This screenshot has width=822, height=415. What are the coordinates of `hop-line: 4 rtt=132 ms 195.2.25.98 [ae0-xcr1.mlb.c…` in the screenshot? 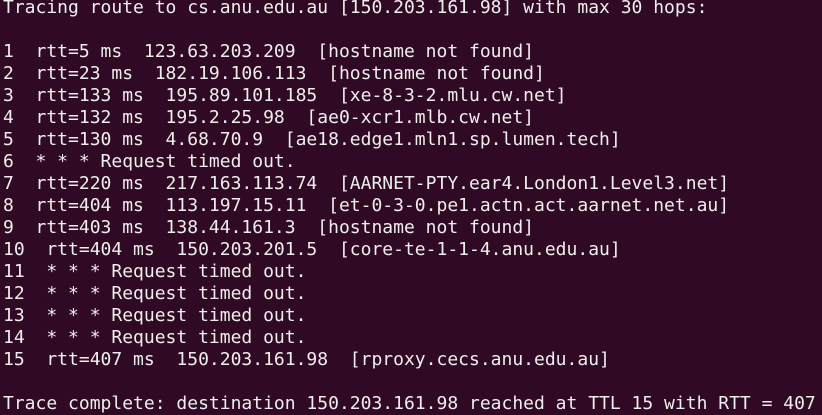 It's located at (269, 117).